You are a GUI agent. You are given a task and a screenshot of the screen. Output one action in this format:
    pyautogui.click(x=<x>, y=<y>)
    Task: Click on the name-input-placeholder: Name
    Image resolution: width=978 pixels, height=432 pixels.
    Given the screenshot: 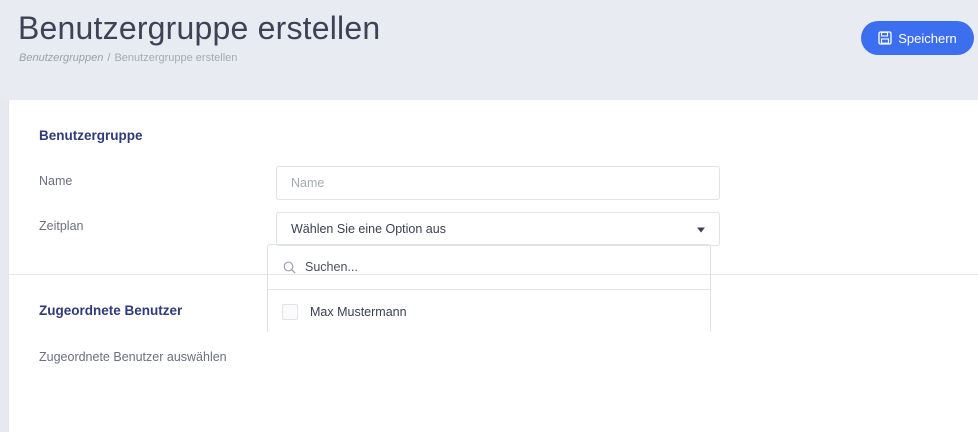 What is the action you would take?
    pyautogui.click(x=308, y=183)
    